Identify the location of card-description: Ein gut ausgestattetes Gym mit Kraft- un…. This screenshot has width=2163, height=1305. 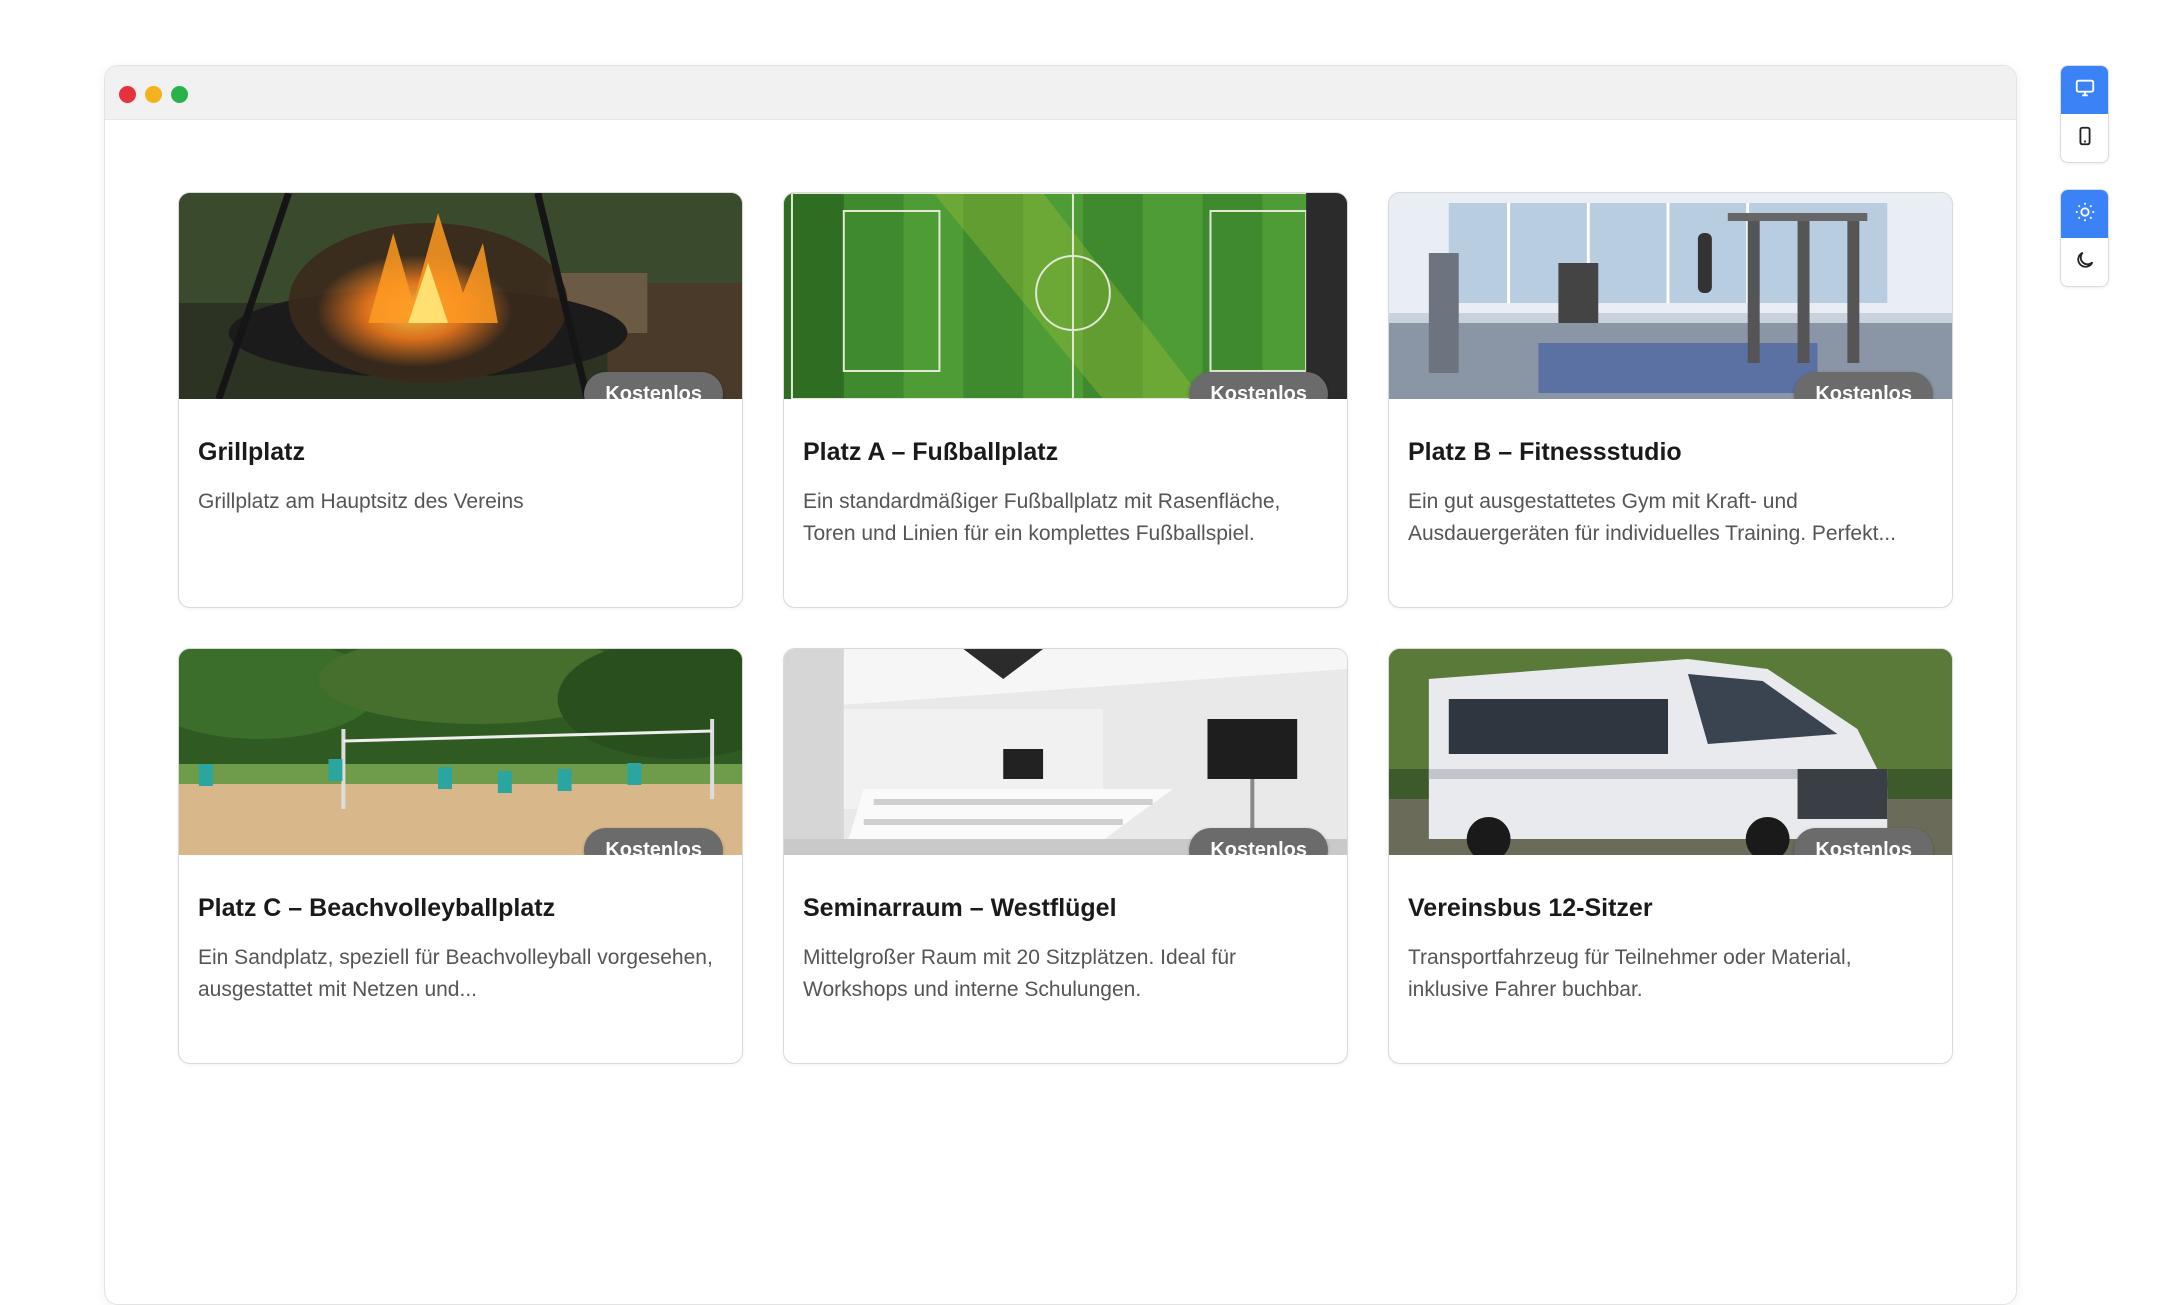
(1652, 517).